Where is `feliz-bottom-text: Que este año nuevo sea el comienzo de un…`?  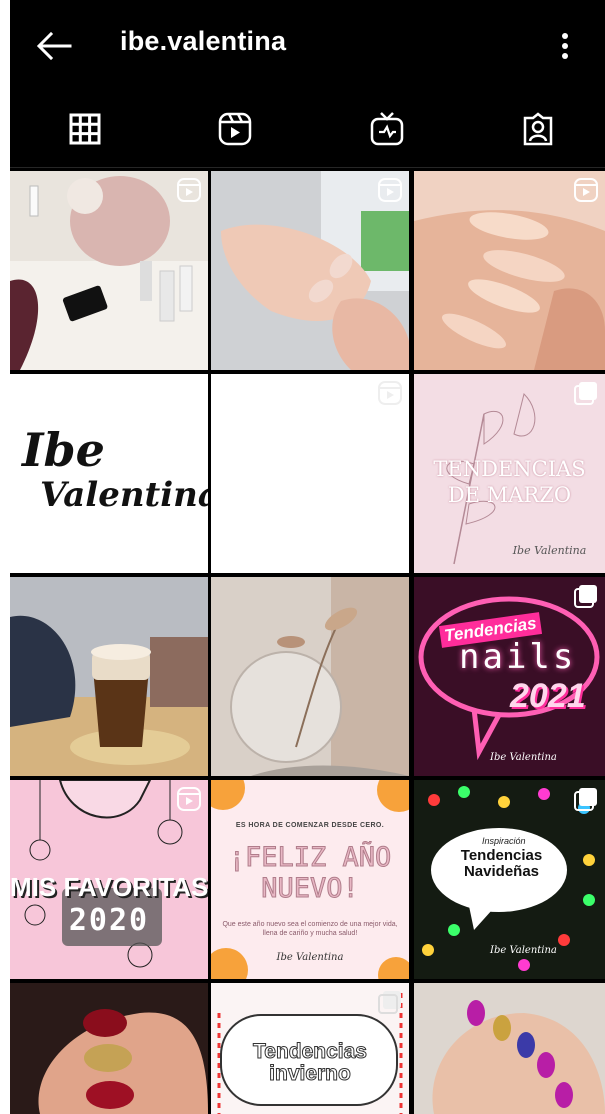 feliz-bottom-text: Que este año nuevo sea el comienzo de un… is located at coordinates (310, 929).